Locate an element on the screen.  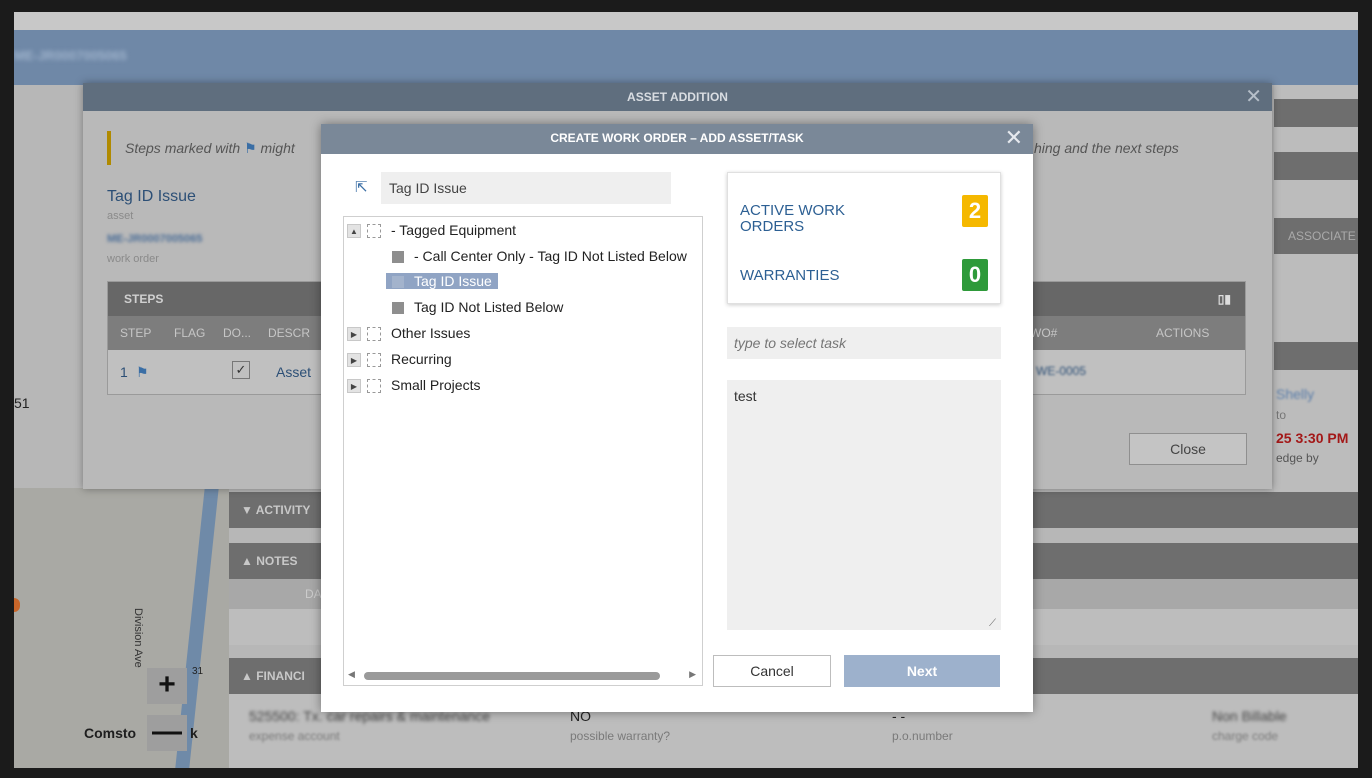
assignee-to: to is located at coordinates (1281, 415).